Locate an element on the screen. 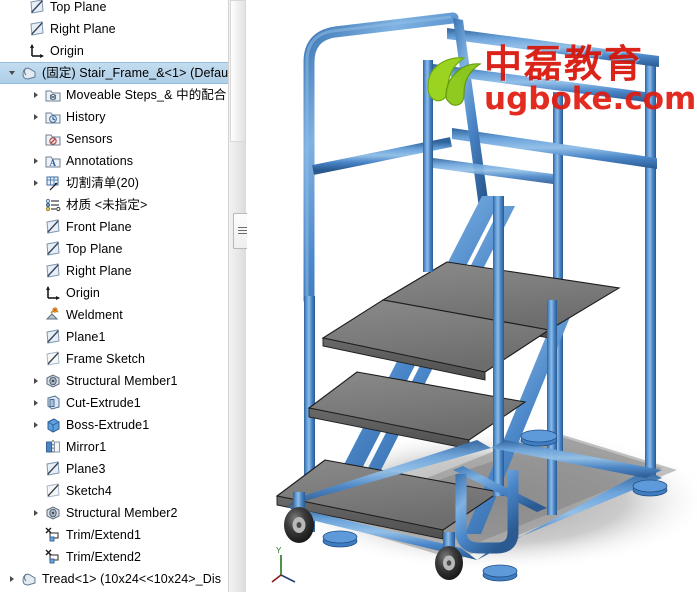  tree-item-label: Trim/Extend1 is located at coordinates (104, 535).